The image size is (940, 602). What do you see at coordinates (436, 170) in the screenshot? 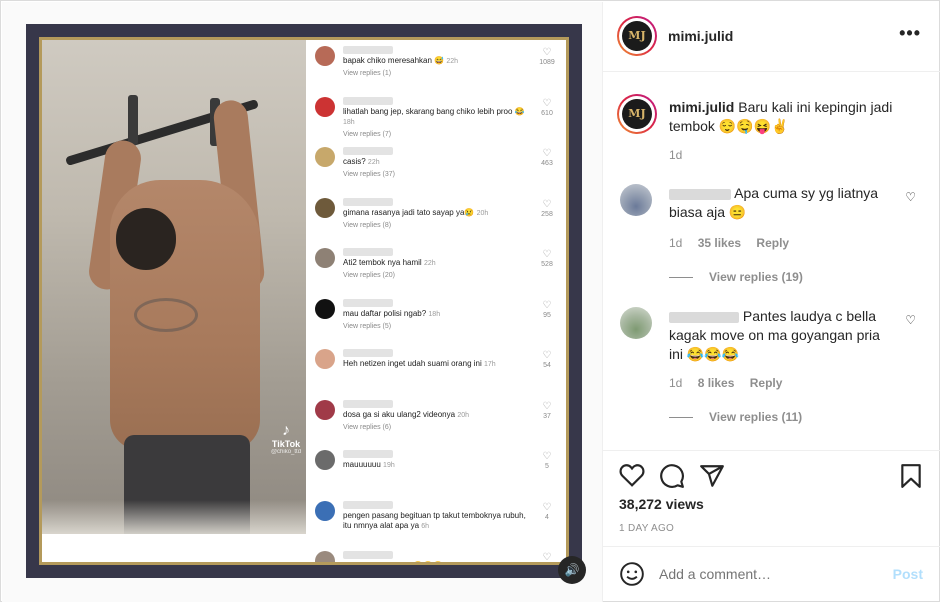
I see `tiktok-comment: casis? 22h View replies (37) ♡ 463` at bounding box center [436, 170].